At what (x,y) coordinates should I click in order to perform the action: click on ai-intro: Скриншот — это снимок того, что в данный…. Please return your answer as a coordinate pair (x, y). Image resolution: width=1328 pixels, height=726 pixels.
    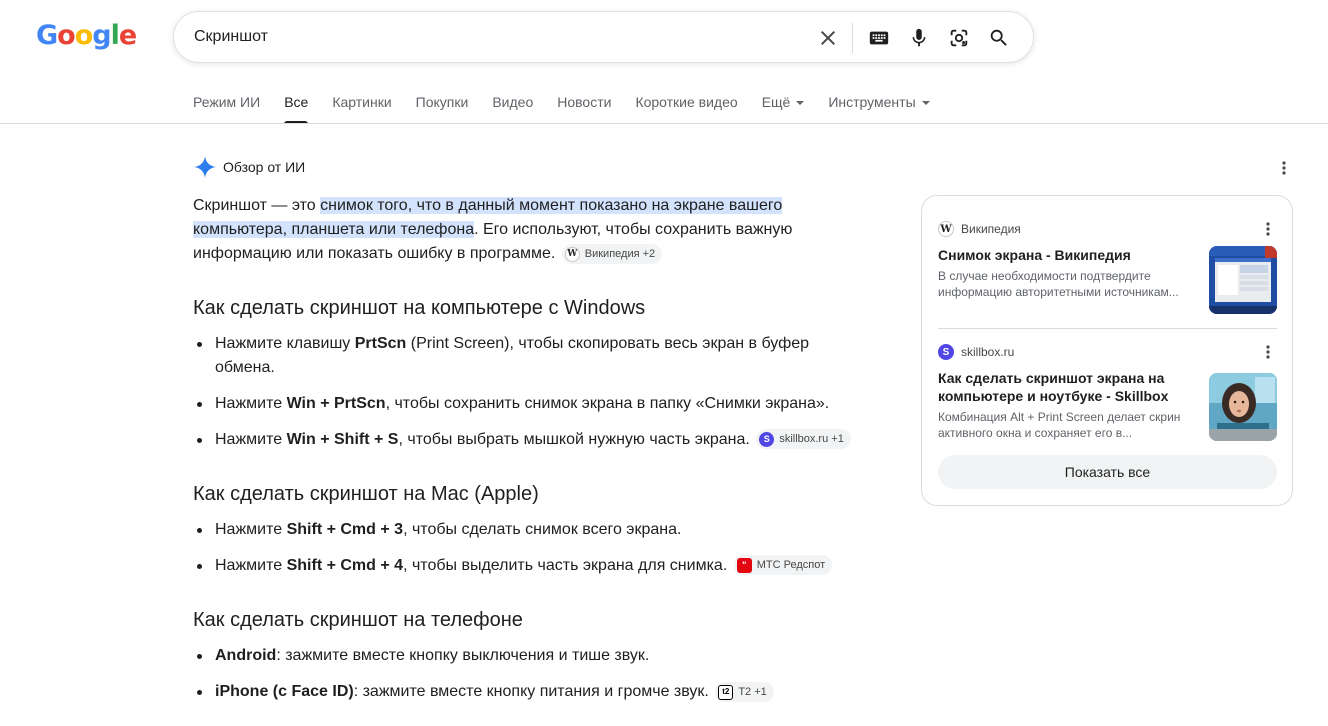
    Looking at the image, I should click on (493, 230).